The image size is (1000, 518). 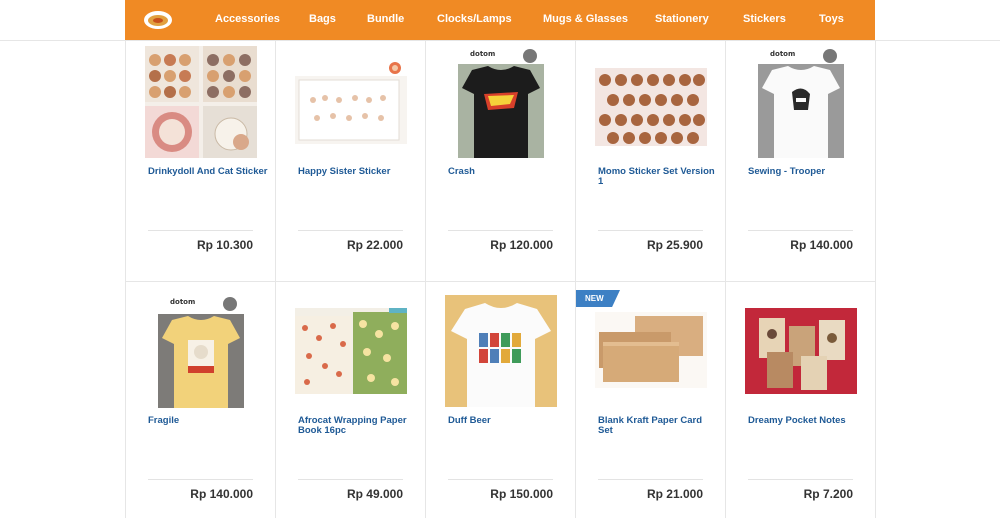 What do you see at coordinates (374, 245) in the screenshot?
I see `product-price: Rp 22.000` at bounding box center [374, 245].